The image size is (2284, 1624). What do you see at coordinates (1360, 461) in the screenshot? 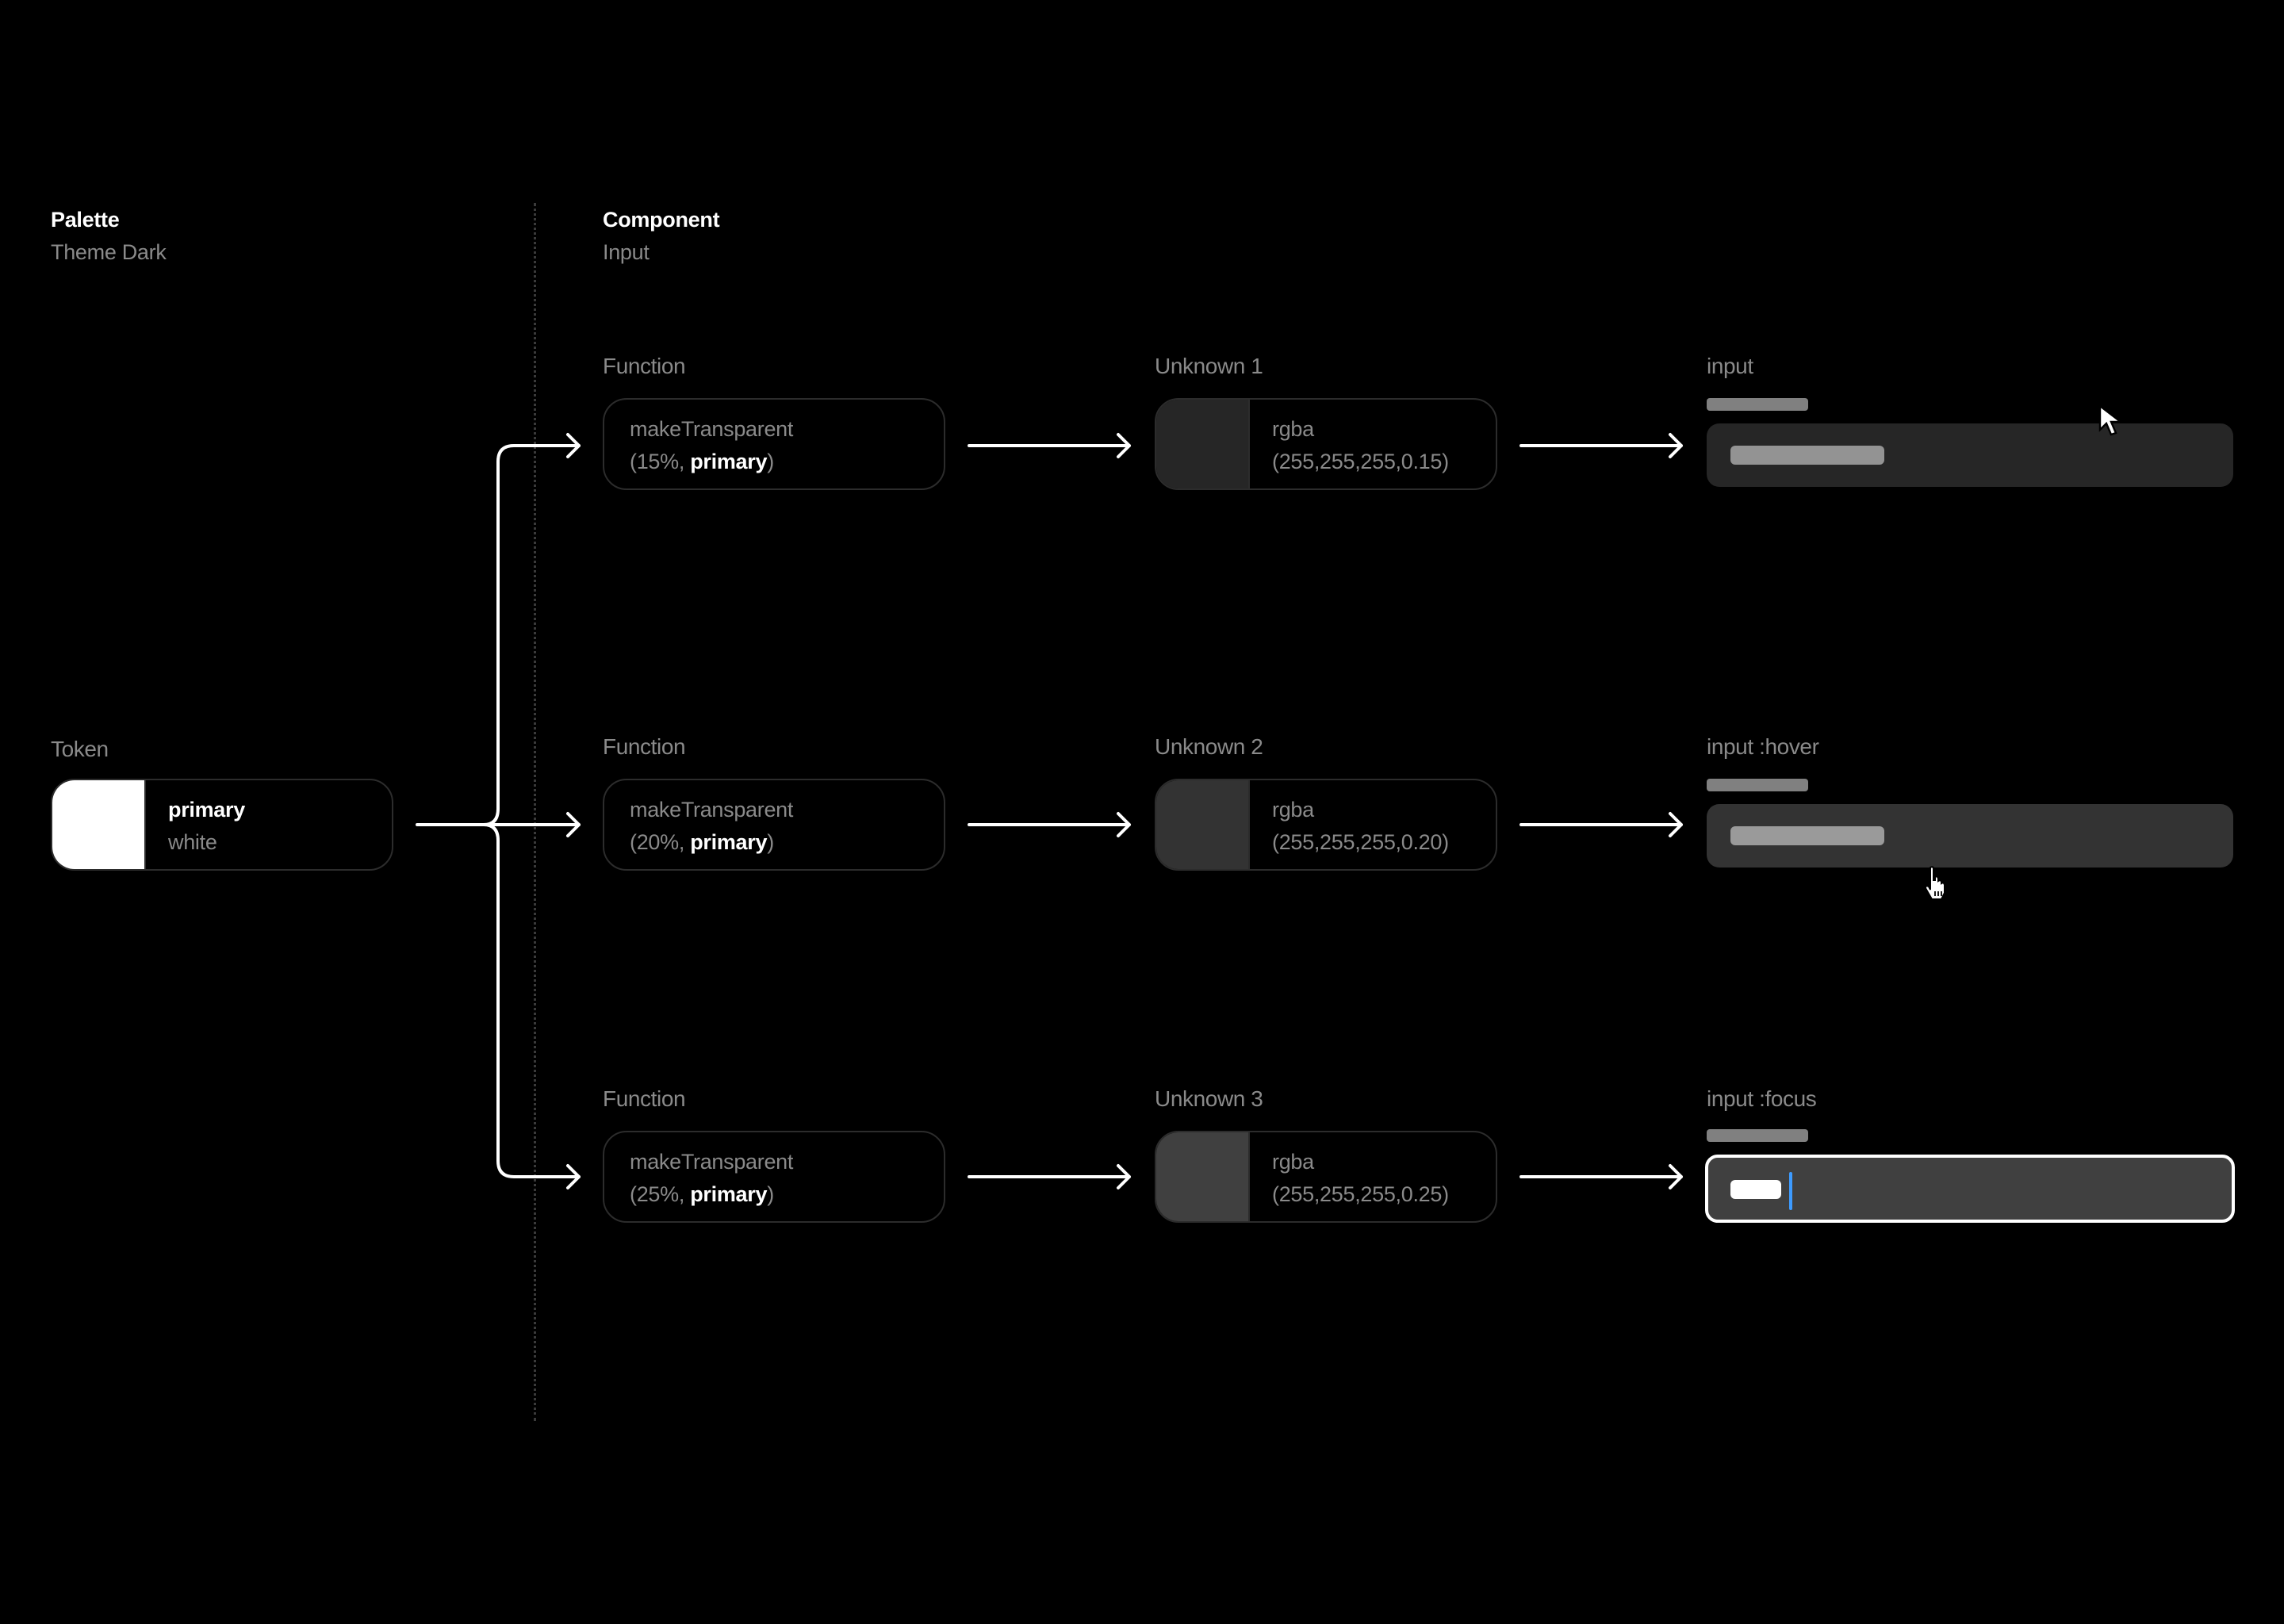
I see `rgba-value: (255,255,255,0.15)` at bounding box center [1360, 461].